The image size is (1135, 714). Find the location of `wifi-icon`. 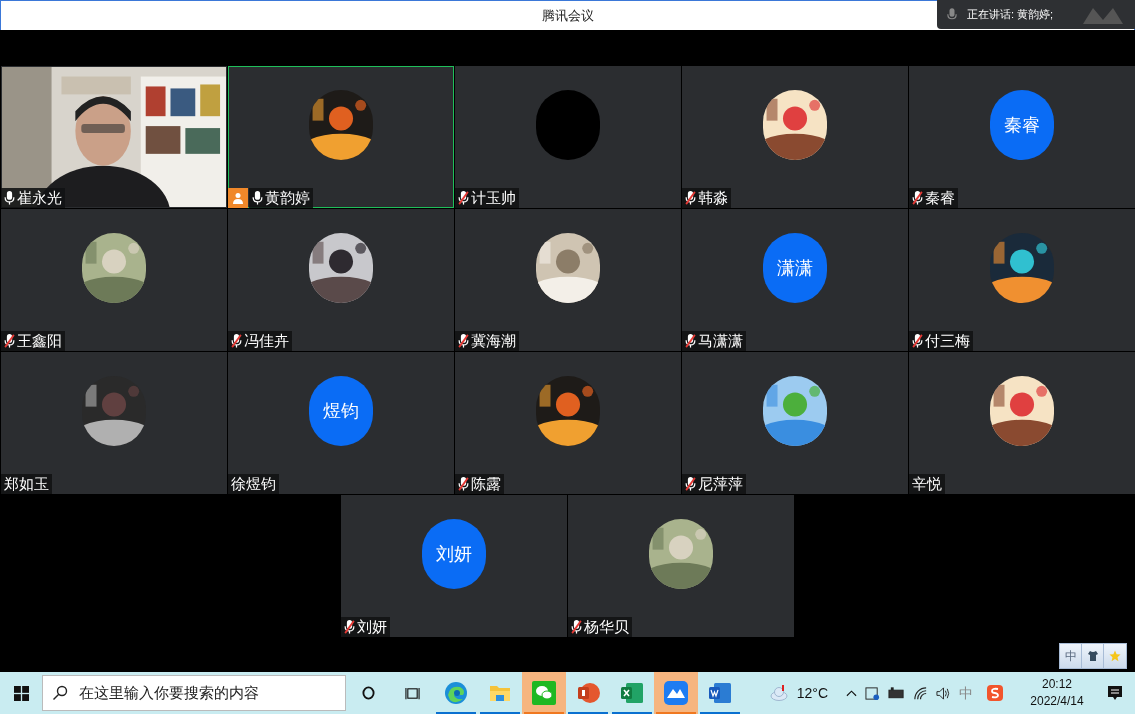

wifi-icon is located at coordinates (920, 693).